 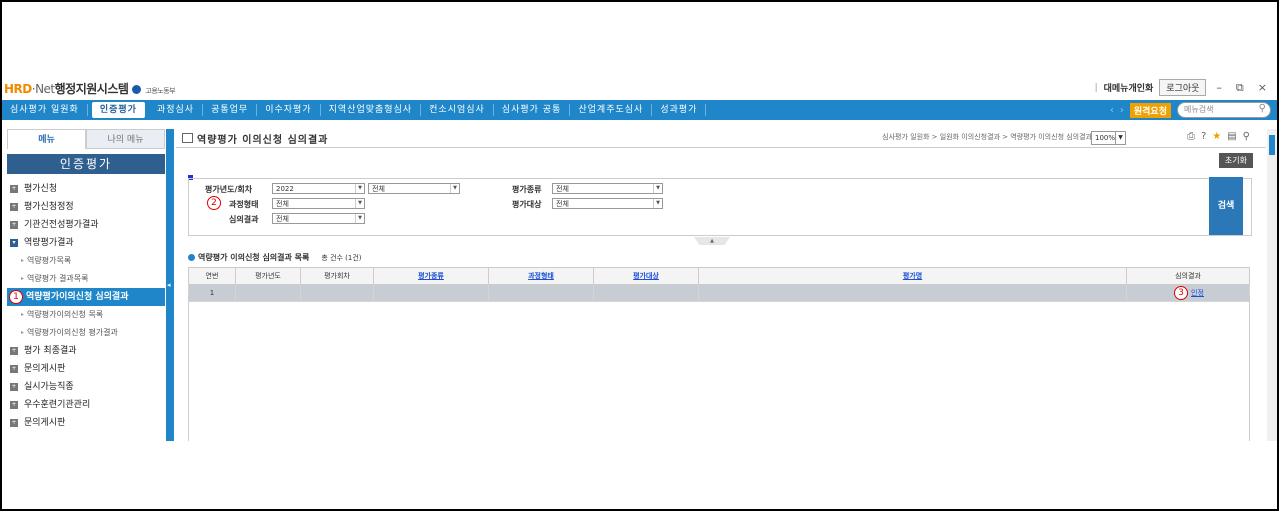 What do you see at coordinates (646, 276) in the screenshot?
I see `col-eval-target: 평가대상` at bounding box center [646, 276].